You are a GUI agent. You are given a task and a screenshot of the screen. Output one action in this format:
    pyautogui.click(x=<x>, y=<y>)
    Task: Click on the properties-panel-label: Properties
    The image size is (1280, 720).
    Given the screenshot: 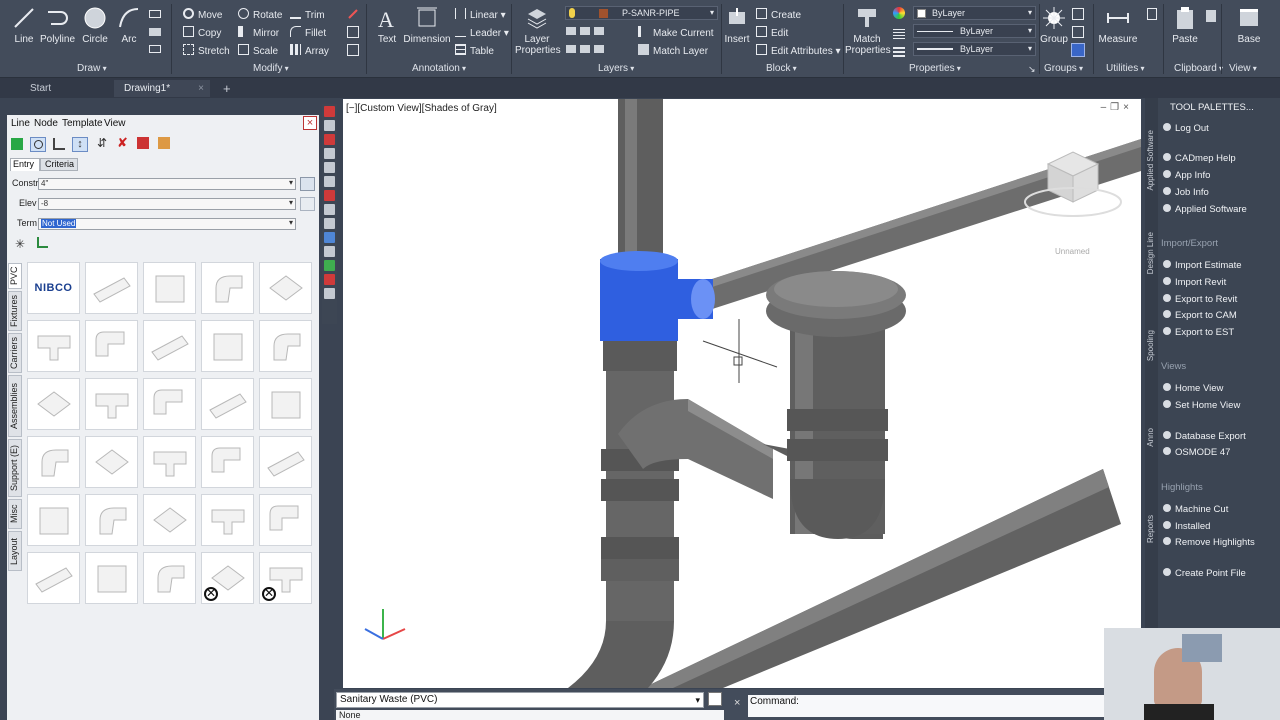 What is the action you would take?
    pyautogui.click(x=935, y=68)
    